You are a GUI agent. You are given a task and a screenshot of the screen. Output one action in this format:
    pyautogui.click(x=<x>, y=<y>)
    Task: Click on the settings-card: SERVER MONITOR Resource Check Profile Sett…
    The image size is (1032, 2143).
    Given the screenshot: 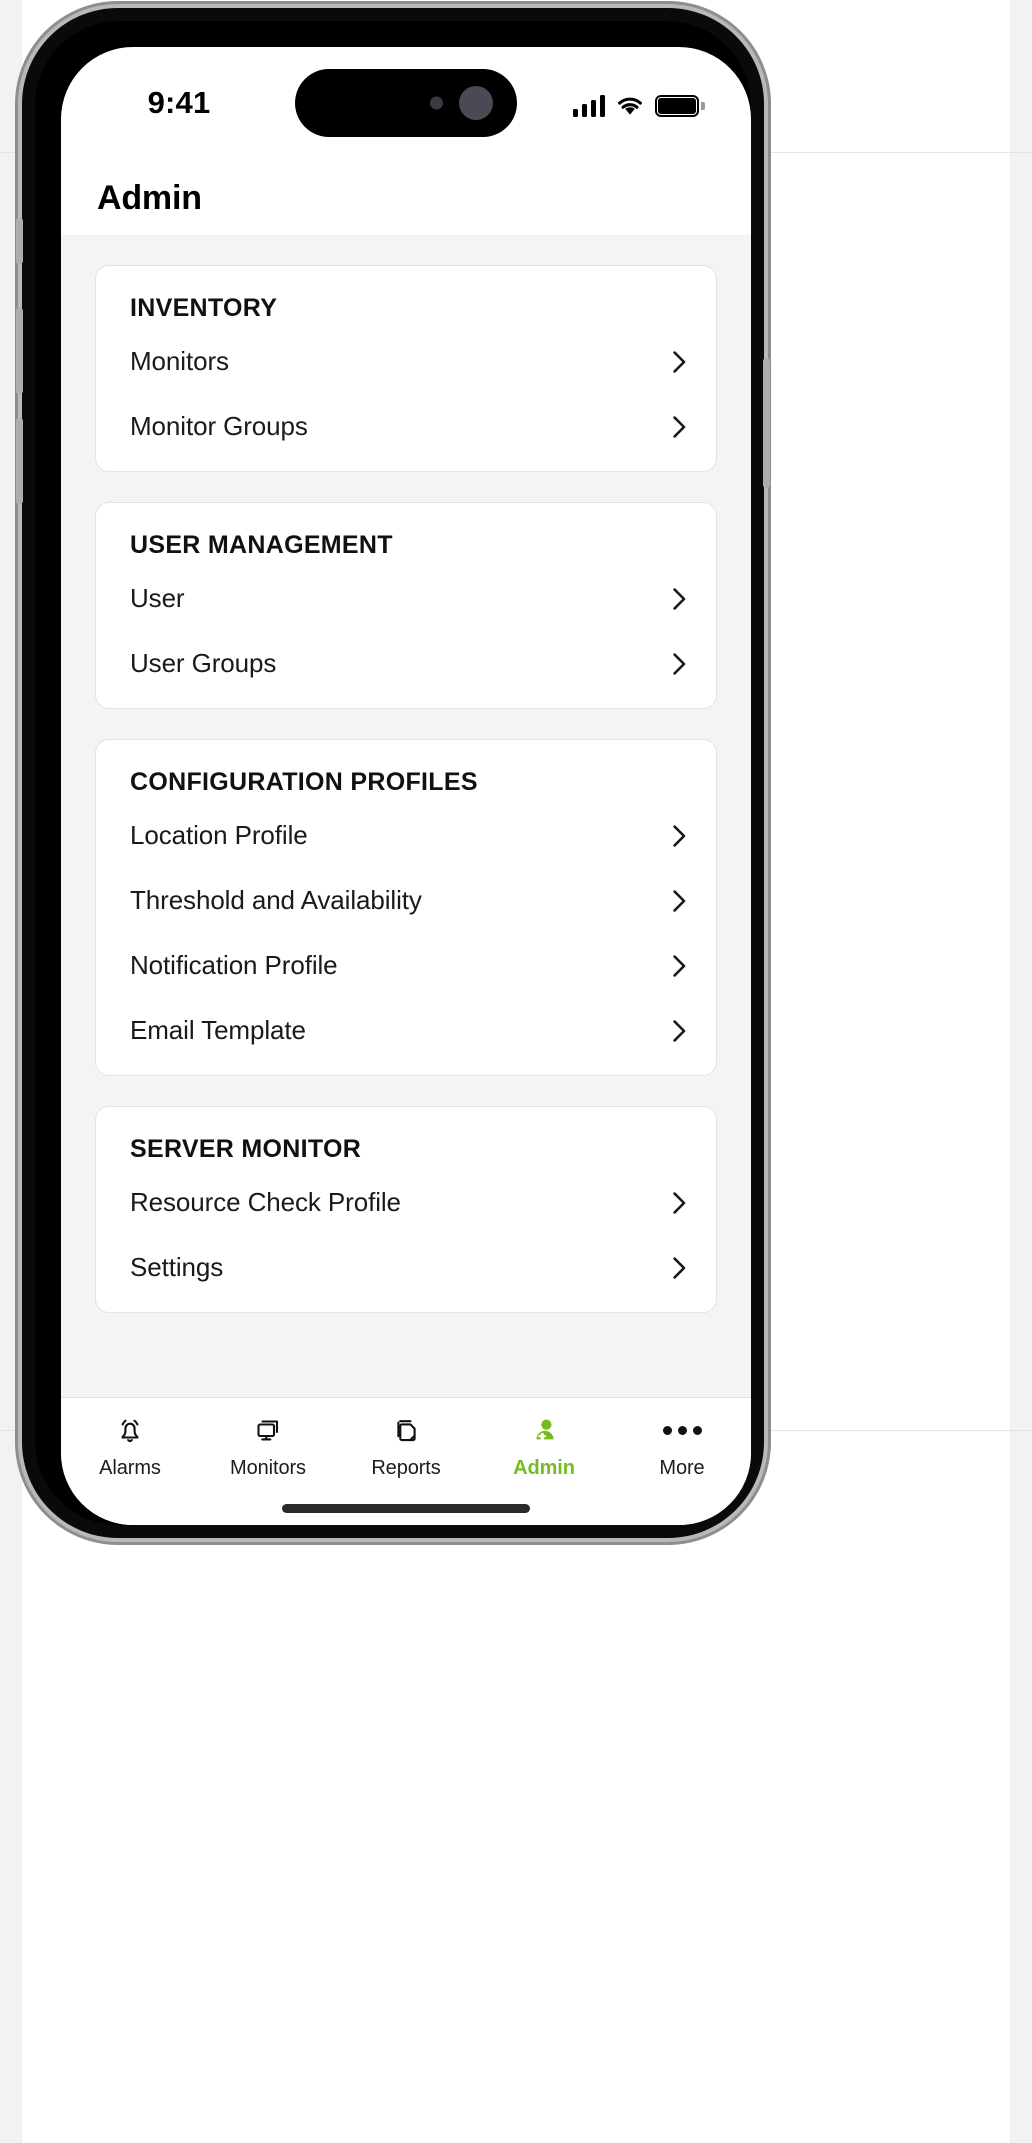 What is the action you would take?
    pyautogui.click(x=406, y=1209)
    